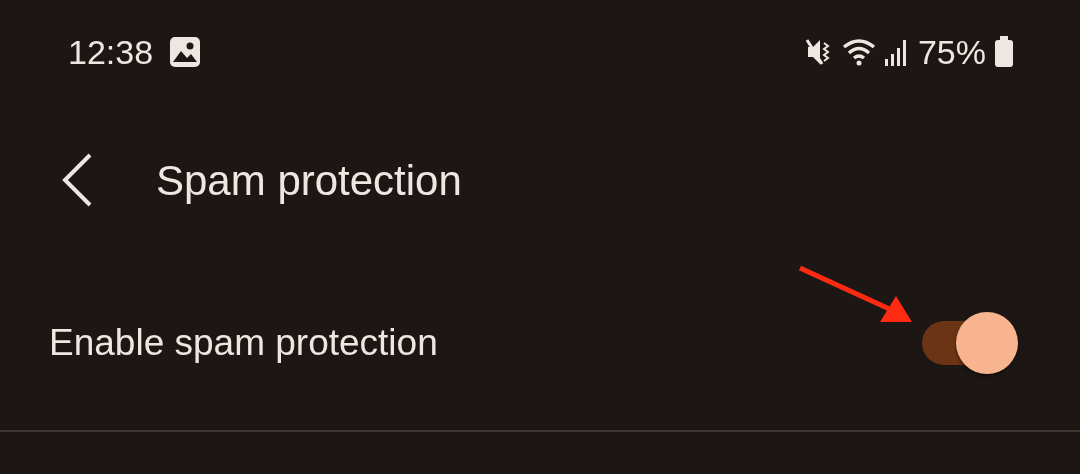 This screenshot has width=1080, height=474. I want to click on status-time: 12:38, so click(111, 52).